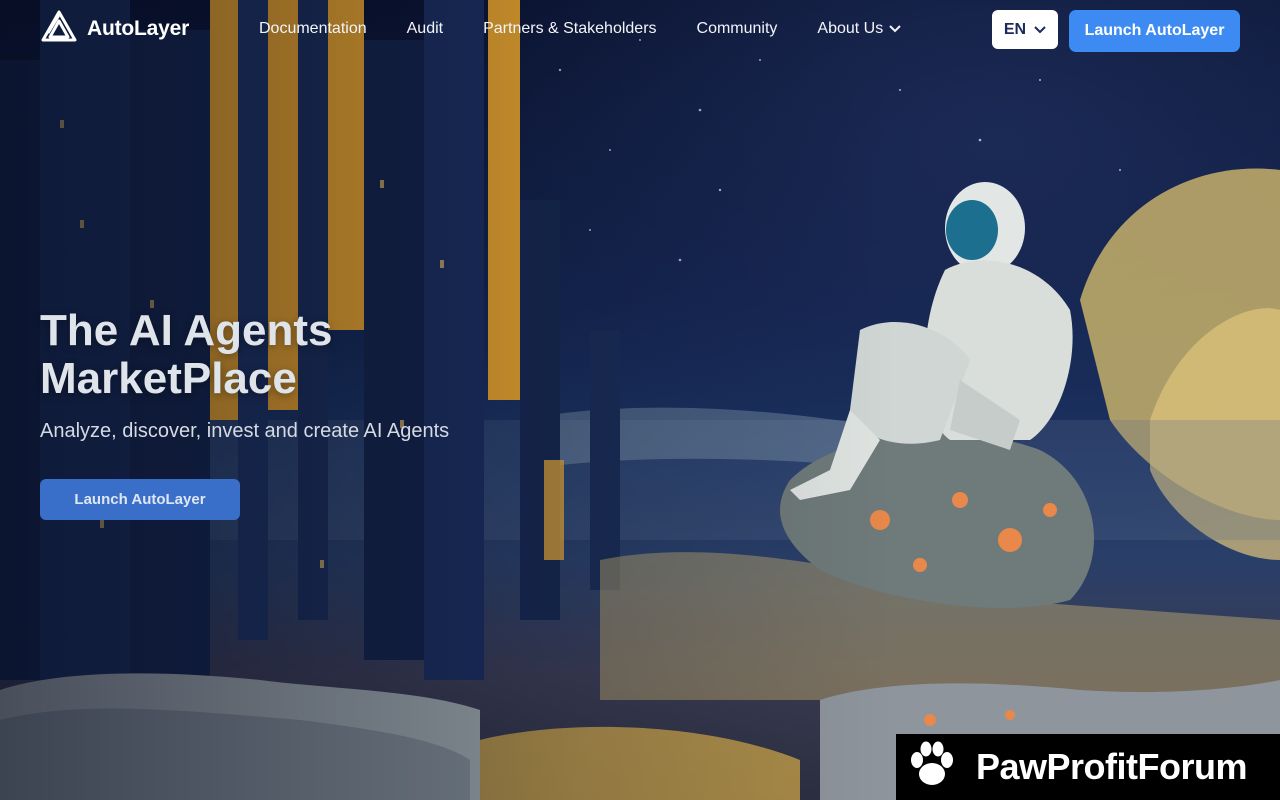  What do you see at coordinates (1015, 29) in the screenshot?
I see `language-value: EN` at bounding box center [1015, 29].